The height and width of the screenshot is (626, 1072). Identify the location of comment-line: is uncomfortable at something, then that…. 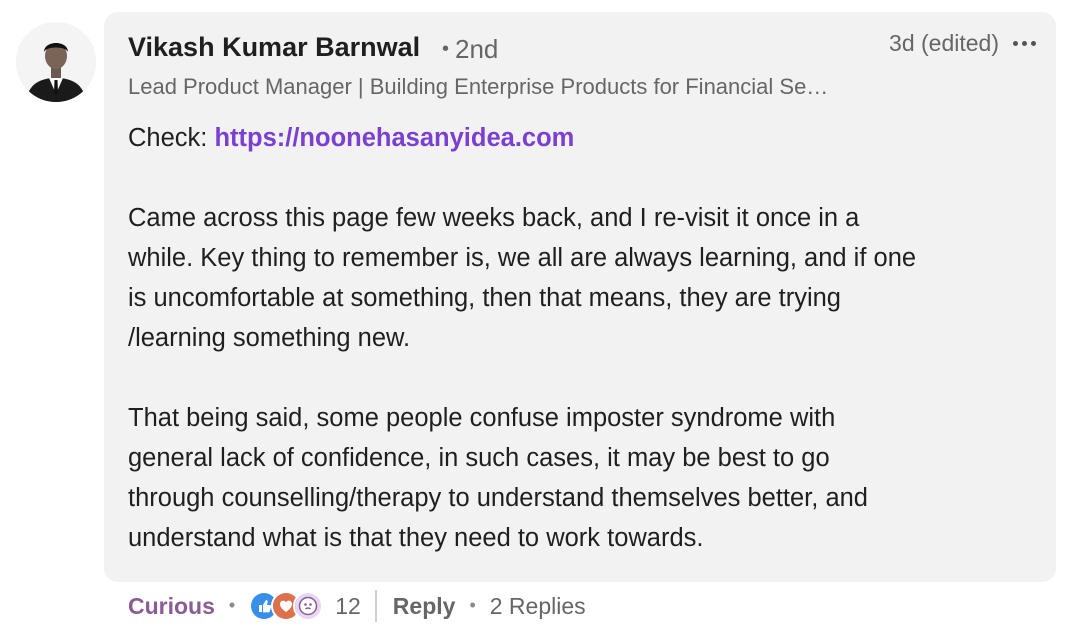
(484, 298).